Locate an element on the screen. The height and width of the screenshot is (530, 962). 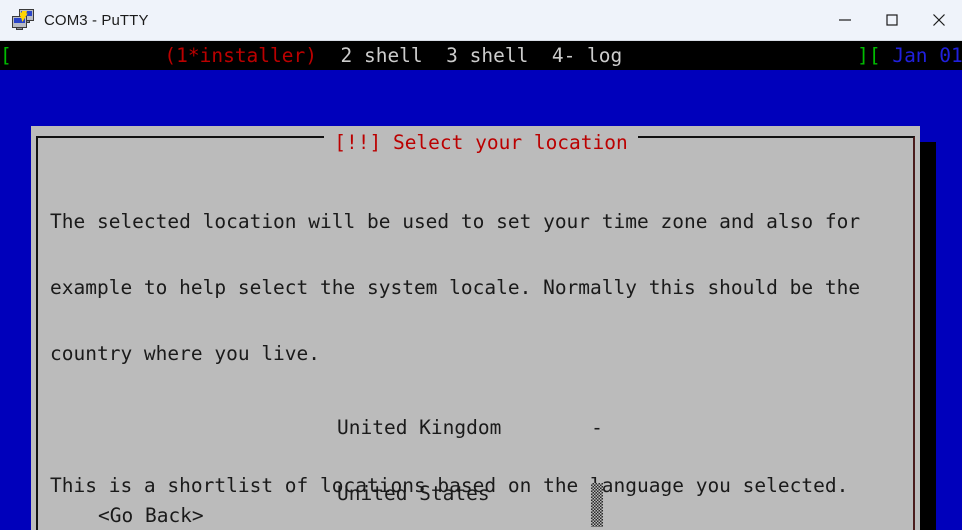
status-window-log-4: 4- log is located at coordinates (587, 55).